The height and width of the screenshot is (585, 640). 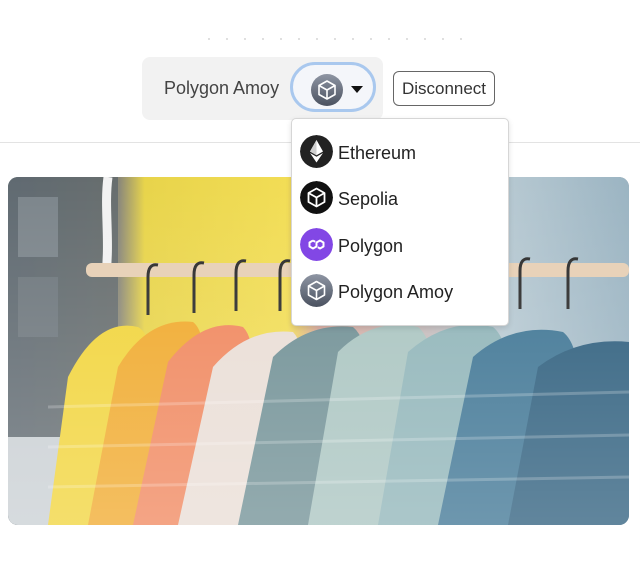 I want to click on sepolia-cube-icon, so click(x=316, y=197).